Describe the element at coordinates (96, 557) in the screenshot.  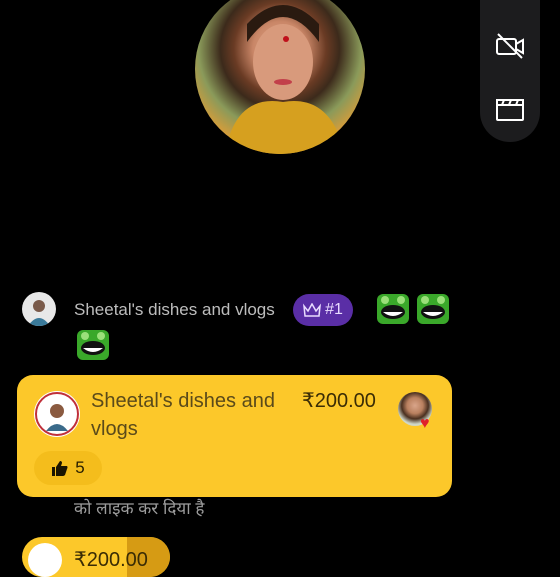
I see `gift-card-partial: ₹200.00` at that location.